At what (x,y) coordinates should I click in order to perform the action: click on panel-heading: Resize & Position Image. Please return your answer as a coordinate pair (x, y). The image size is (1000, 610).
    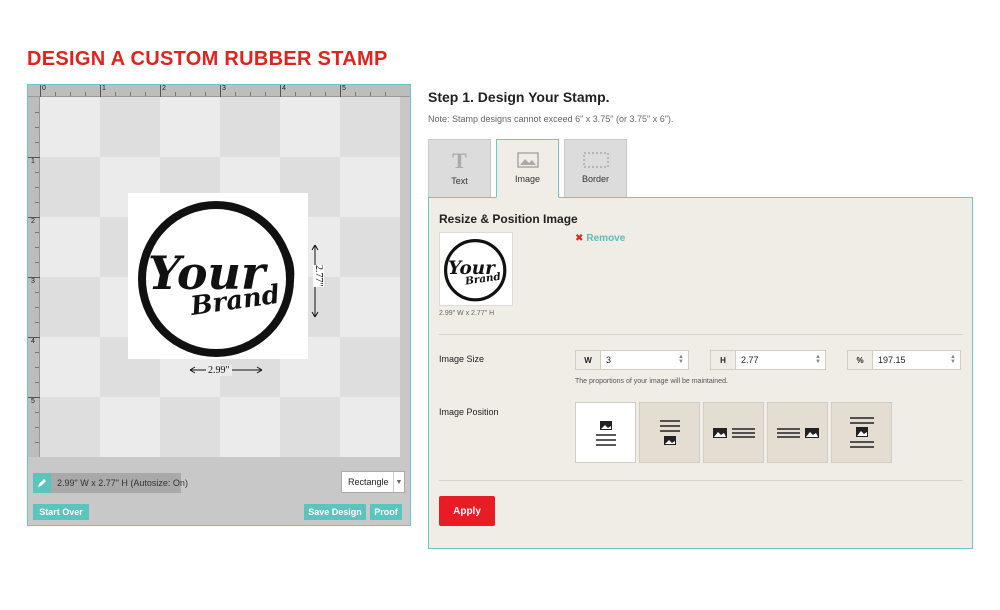
    Looking at the image, I should click on (508, 219).